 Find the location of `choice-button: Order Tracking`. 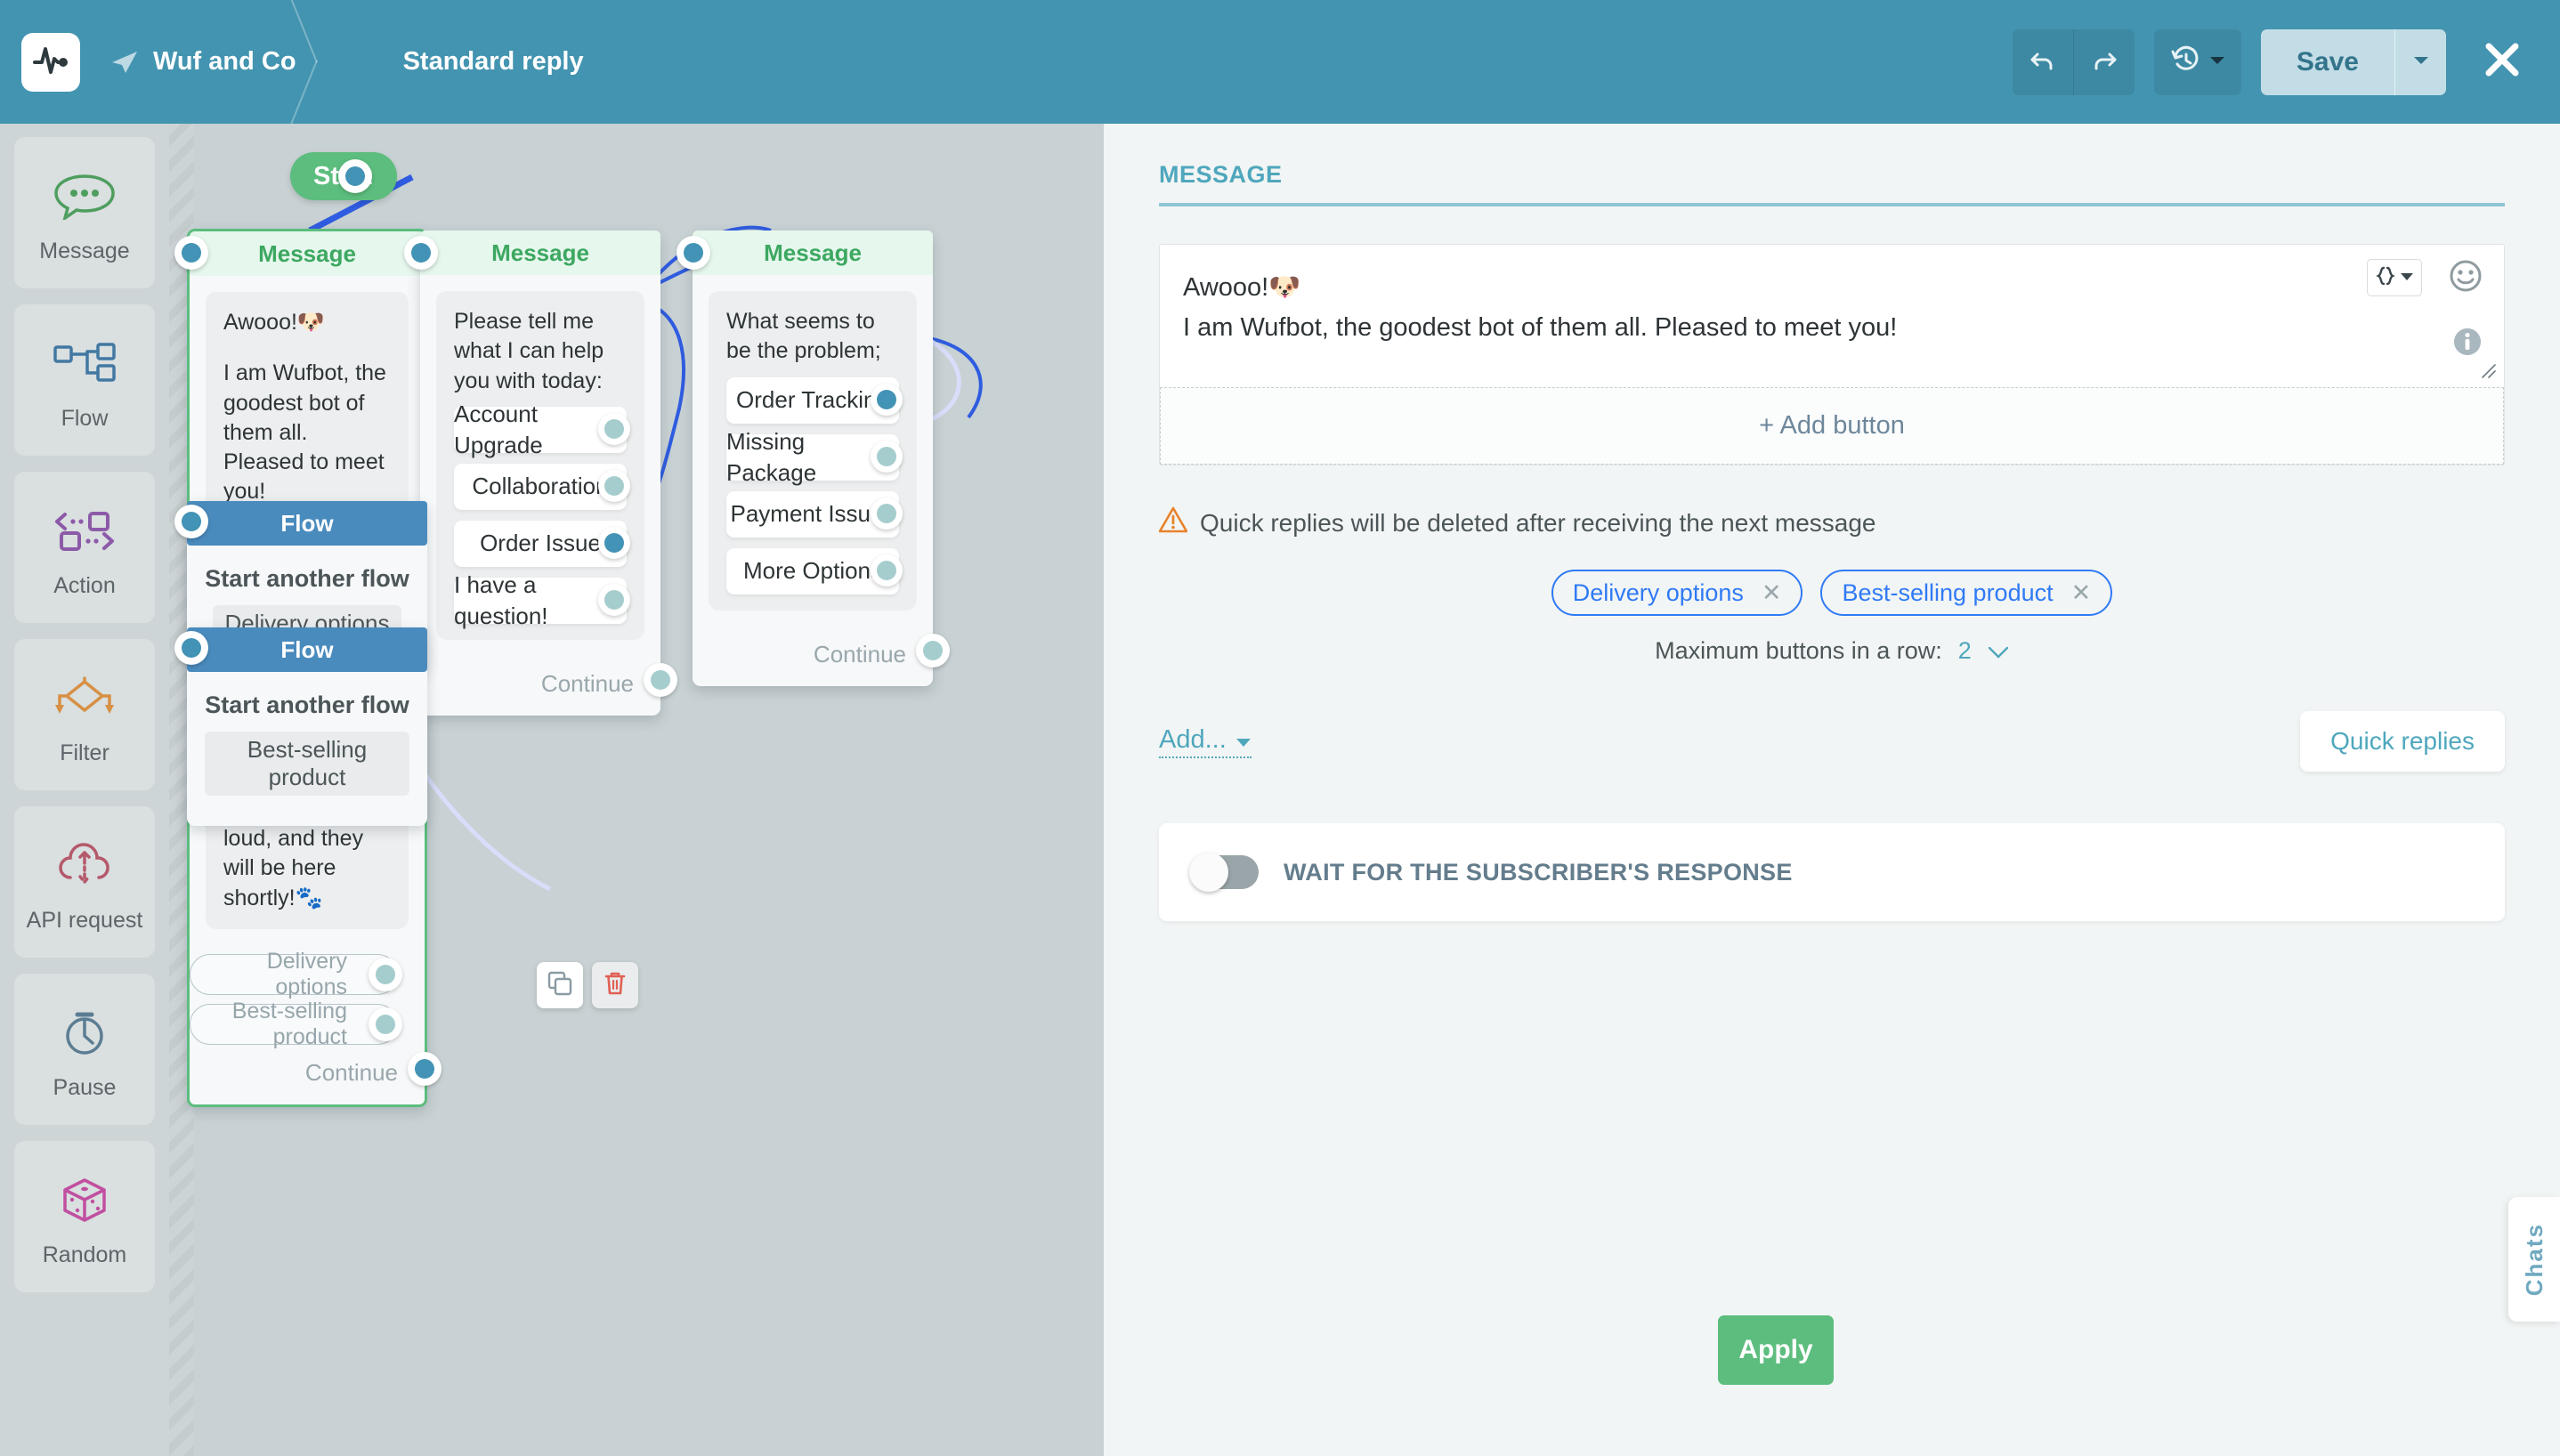

choice-button: Order Tracking is located at coordinates (815, 400).